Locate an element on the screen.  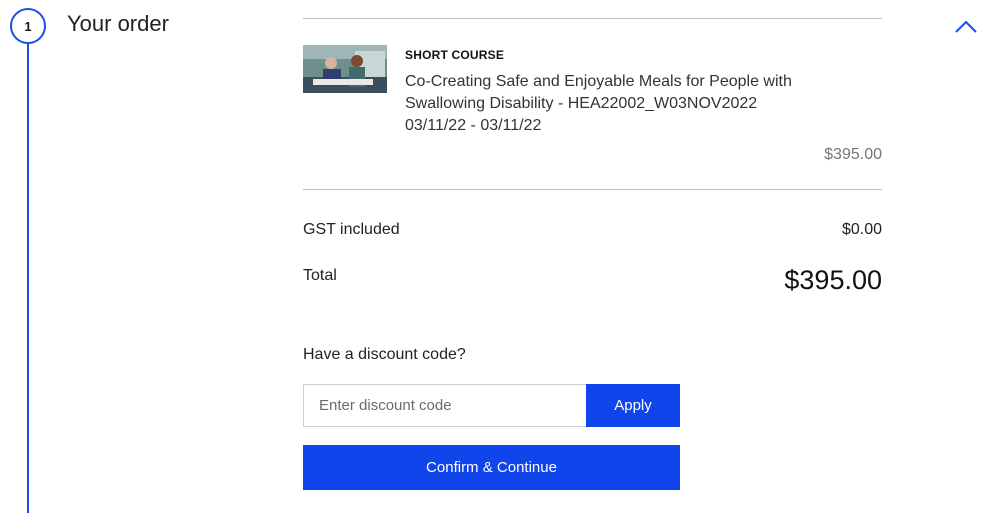
total-value: $395.00 is located at coordinates (833, 280).